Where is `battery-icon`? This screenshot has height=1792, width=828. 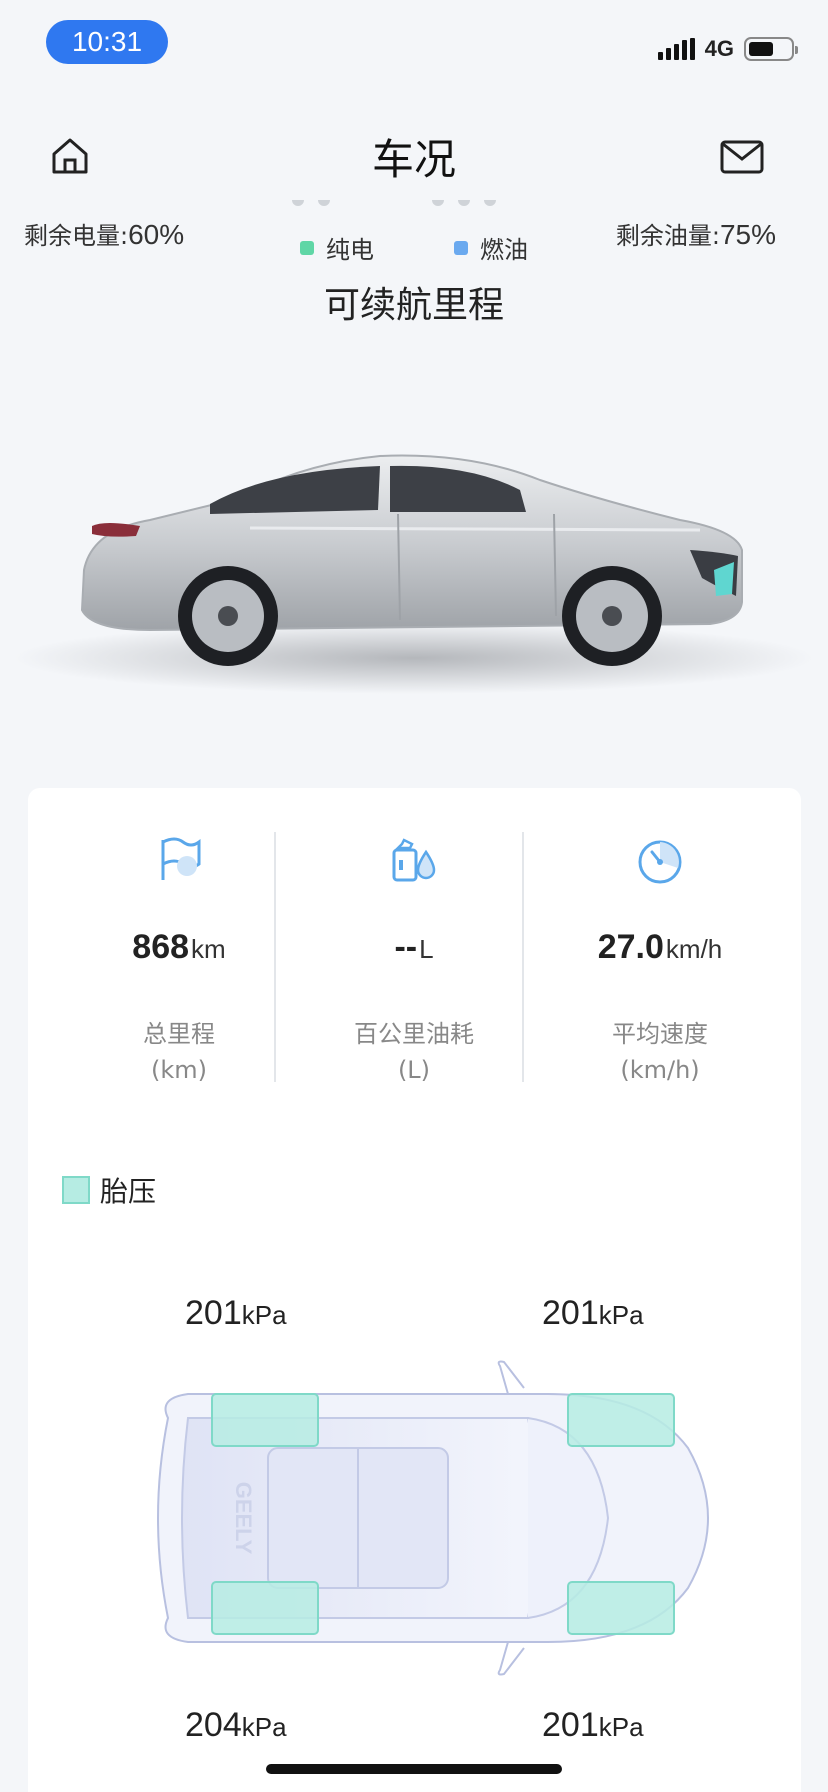
battery-icon is located at coordinates (771, 49).